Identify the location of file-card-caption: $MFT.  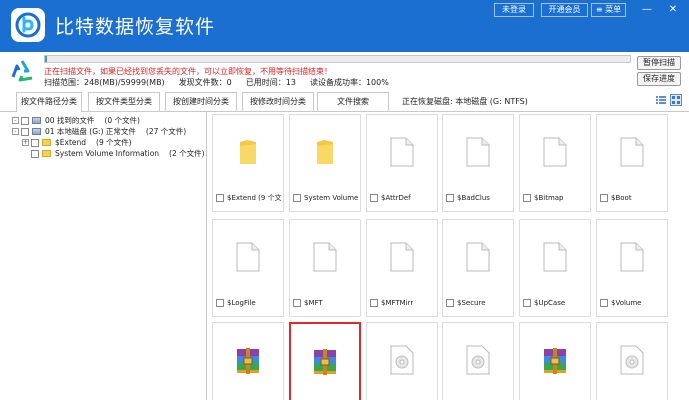
(325, 303).